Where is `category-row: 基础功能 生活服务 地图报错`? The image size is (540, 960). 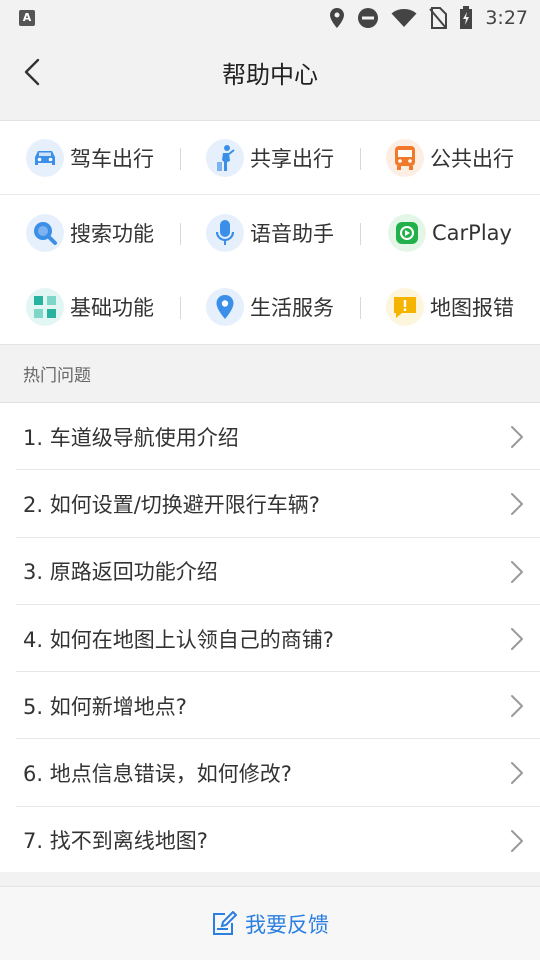
category-row: 基础功能 生活服务 地图报错 is located at coordinates (270, 307).